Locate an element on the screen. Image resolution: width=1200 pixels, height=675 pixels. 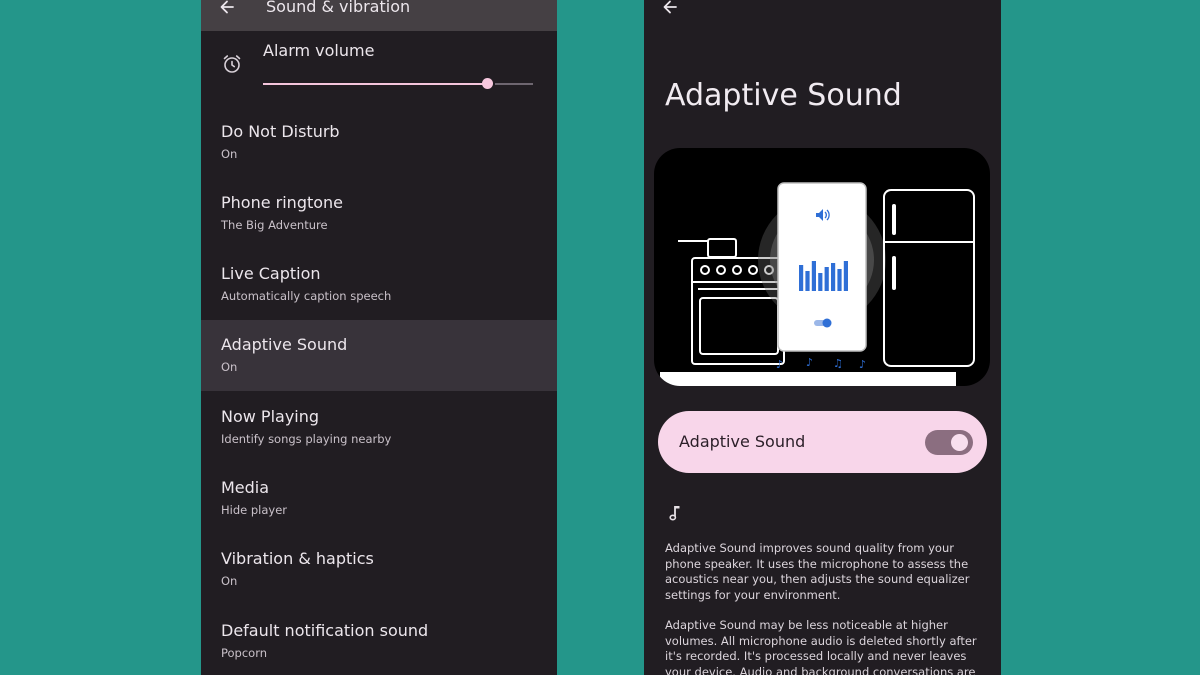
page-title: Adaptive Sound is located at coordinates (783, 95).